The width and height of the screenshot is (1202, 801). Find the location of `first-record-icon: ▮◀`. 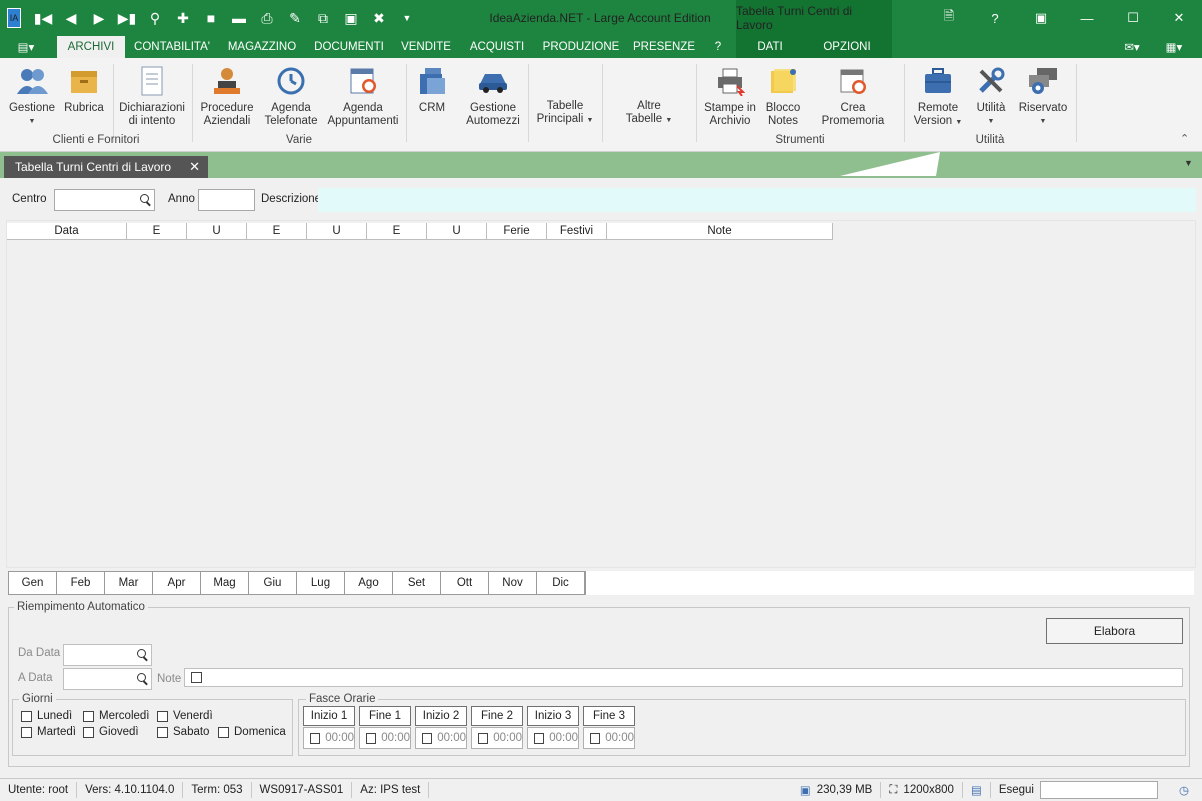

first-record-icon: ▮◀ is located at coordinates (43, 18).